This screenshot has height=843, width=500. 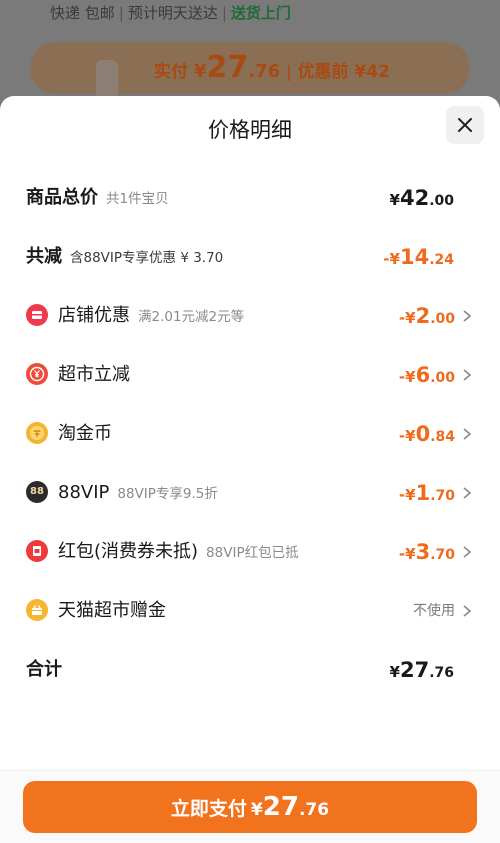 I want to click on store-discount-amount: -¥2.00, so click(x=426, y=316).